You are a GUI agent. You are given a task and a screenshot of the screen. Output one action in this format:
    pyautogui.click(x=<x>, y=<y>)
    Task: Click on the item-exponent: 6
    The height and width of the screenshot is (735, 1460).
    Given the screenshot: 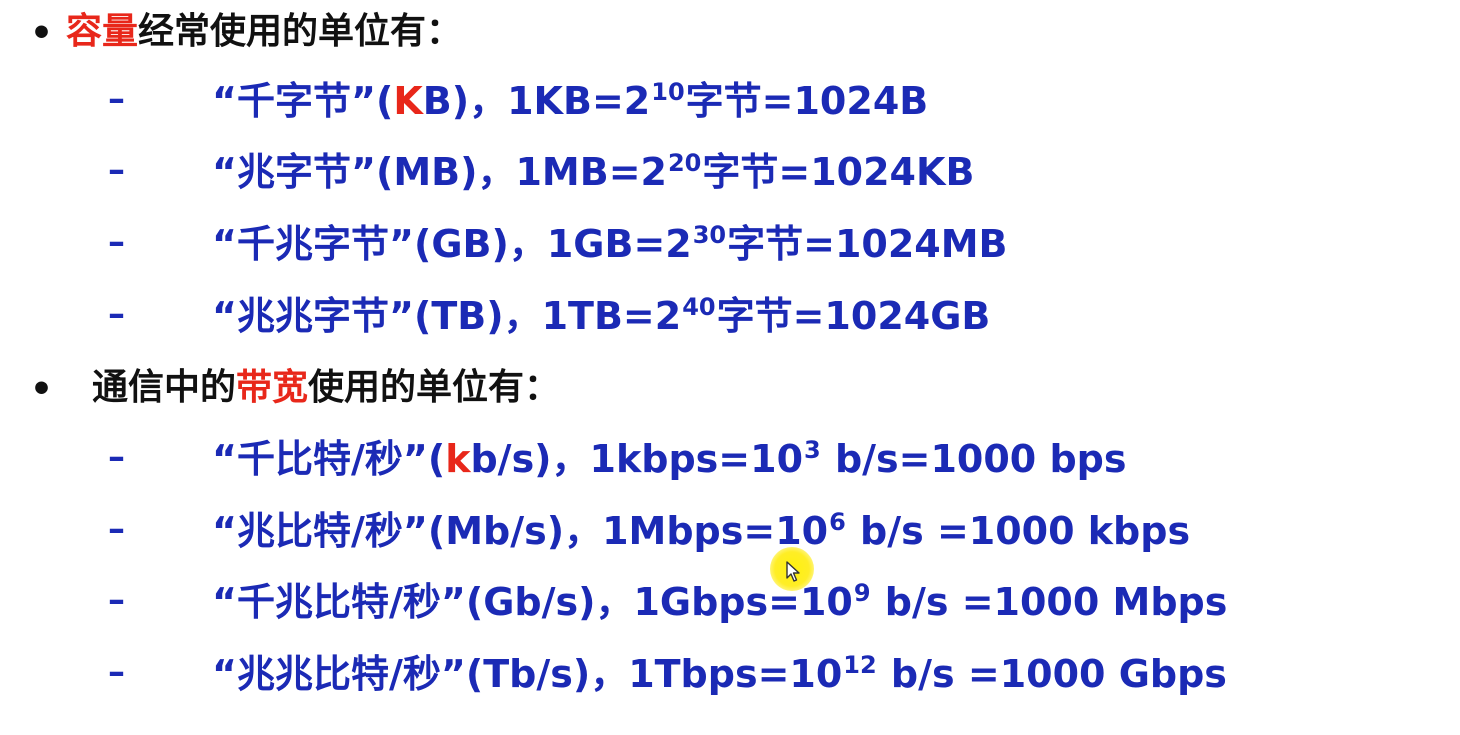 What is the action you would take?
    pyautogui.click(x=837, y=522)
    